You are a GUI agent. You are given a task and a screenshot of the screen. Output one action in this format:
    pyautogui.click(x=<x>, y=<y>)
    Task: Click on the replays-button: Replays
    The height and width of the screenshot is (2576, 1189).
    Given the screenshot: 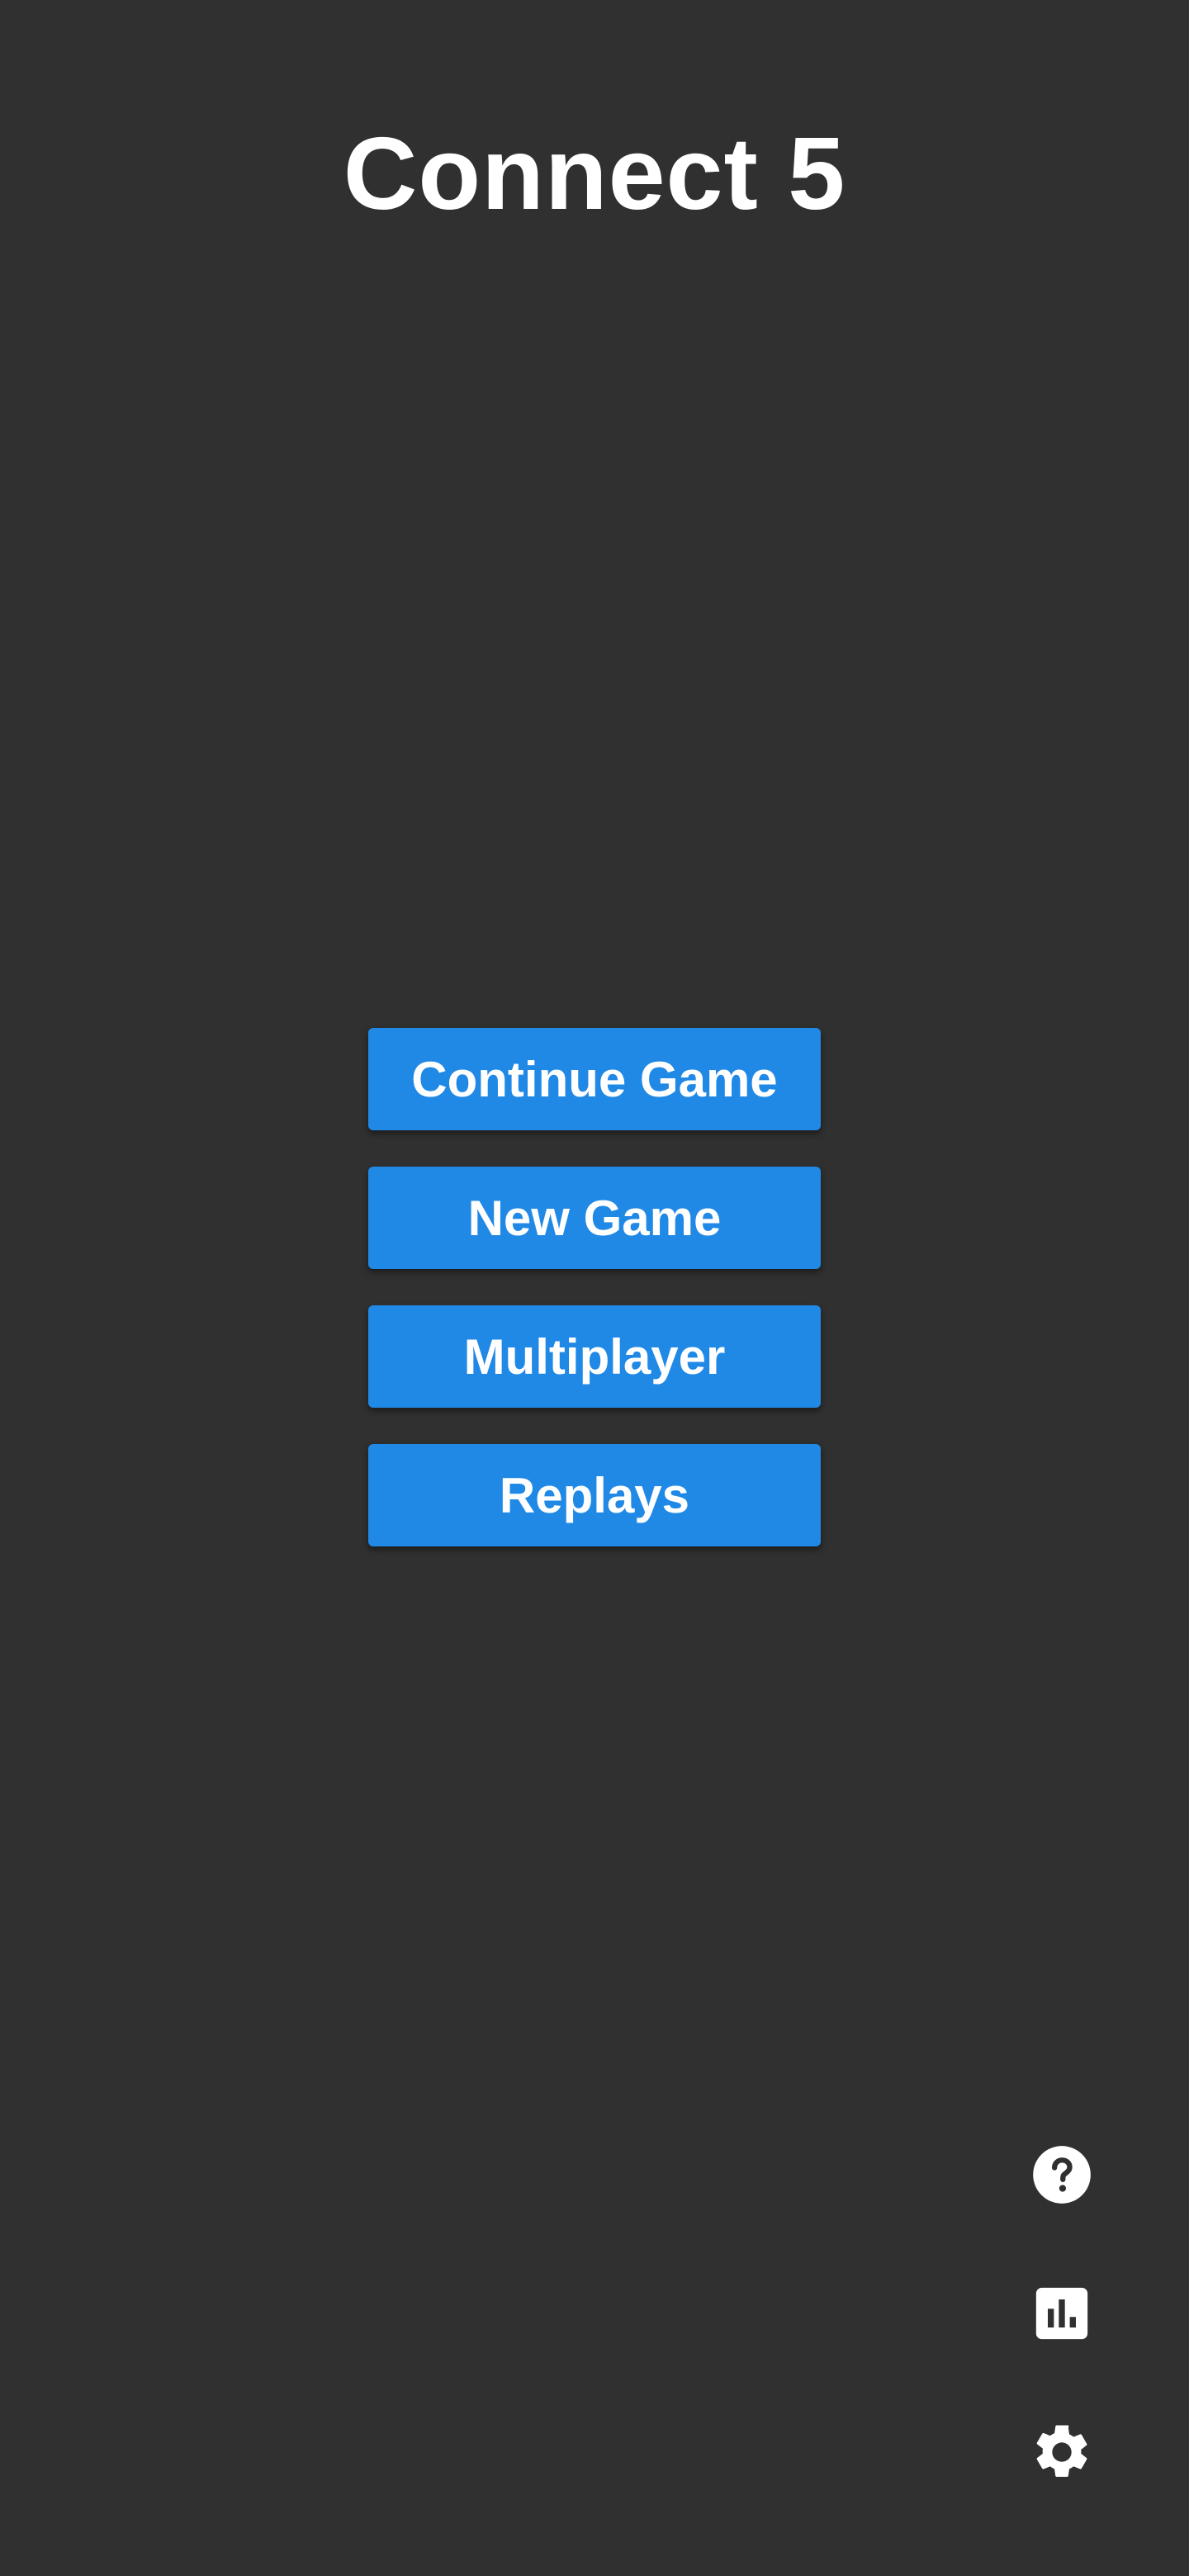 What is the action you would take?
    pyautogui.click(x=594, y=1495)
    